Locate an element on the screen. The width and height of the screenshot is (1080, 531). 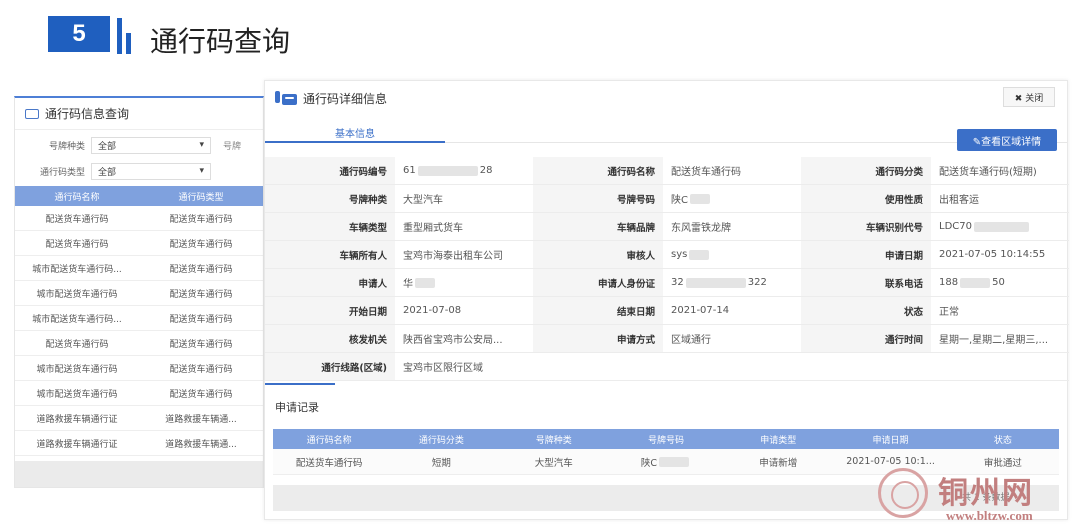
column-header: 申请类型 is located at coordinates (778, 440).